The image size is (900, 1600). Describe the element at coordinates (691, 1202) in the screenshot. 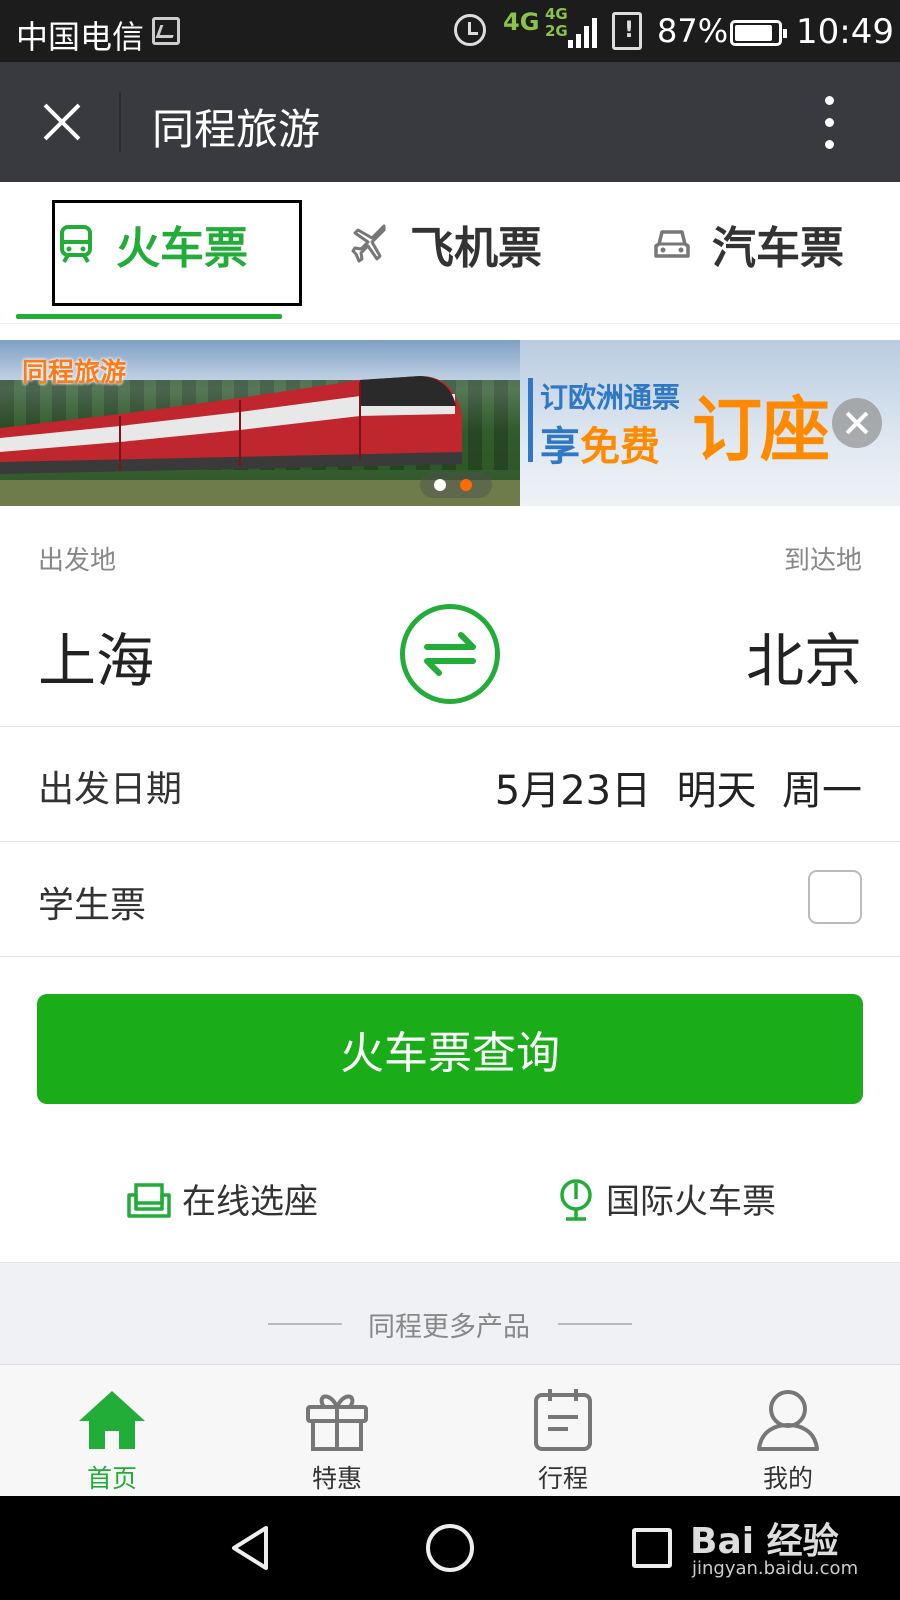

I see `international-train-label: 国际火车票` at that location.